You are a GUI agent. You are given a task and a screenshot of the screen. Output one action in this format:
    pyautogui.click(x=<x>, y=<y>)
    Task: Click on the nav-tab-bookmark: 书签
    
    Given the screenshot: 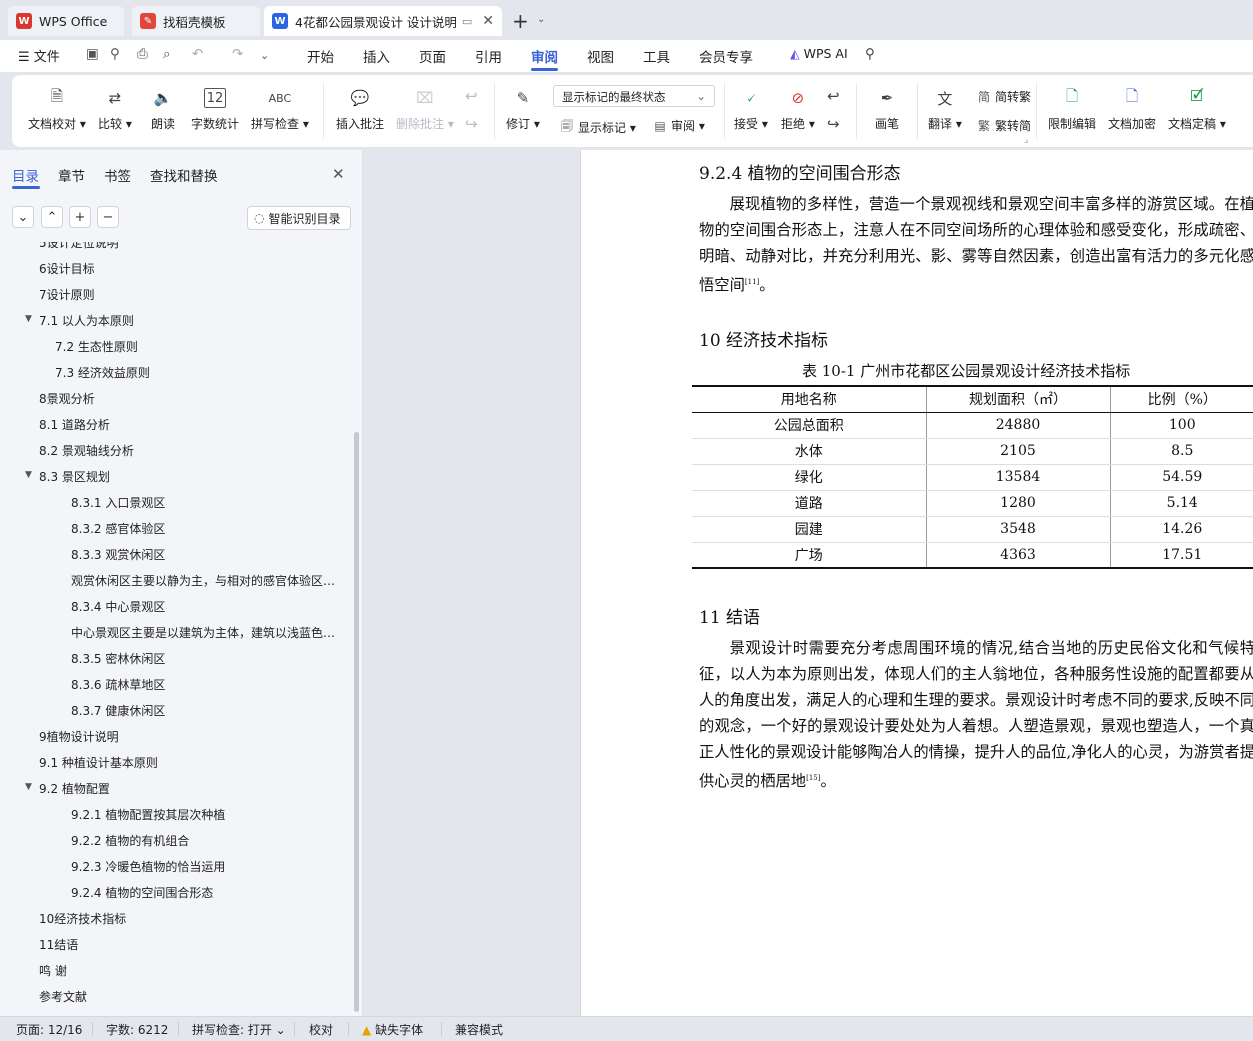 What is the action you would take?
    pyautogui.click(x=117, y=175)
    